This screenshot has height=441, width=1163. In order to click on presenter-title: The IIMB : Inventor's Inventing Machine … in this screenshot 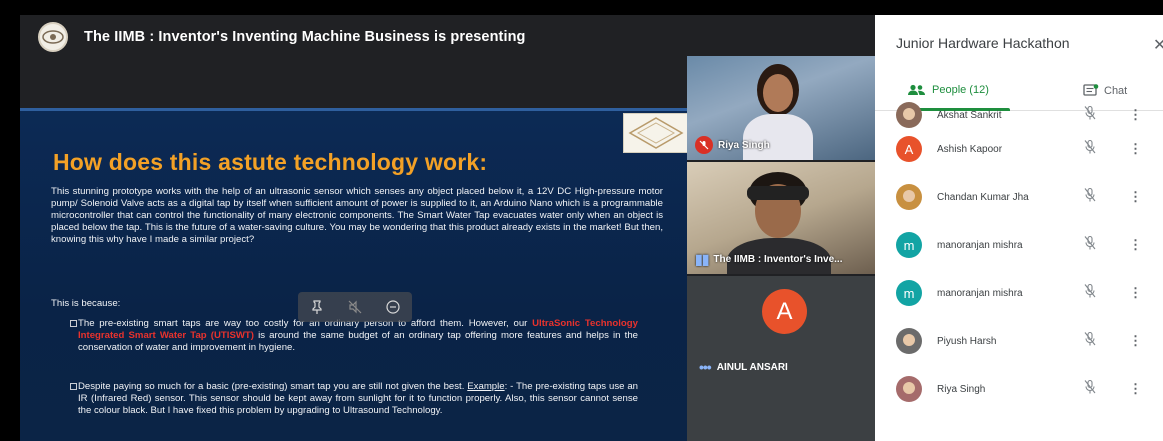, I will do `click(305, 37)`.